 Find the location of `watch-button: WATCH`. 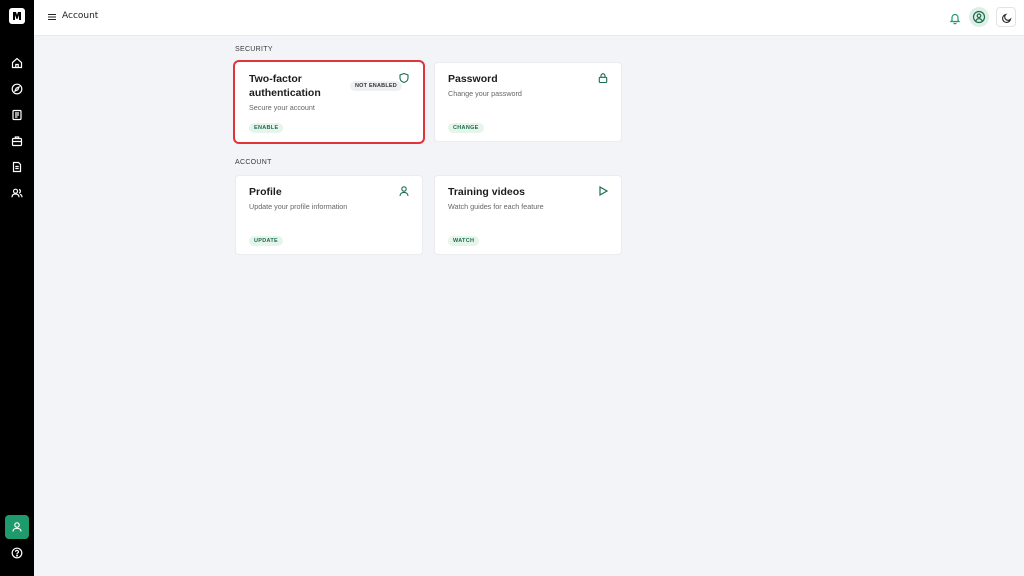

watch-button: WATCH is located at coordinates (464, 241).